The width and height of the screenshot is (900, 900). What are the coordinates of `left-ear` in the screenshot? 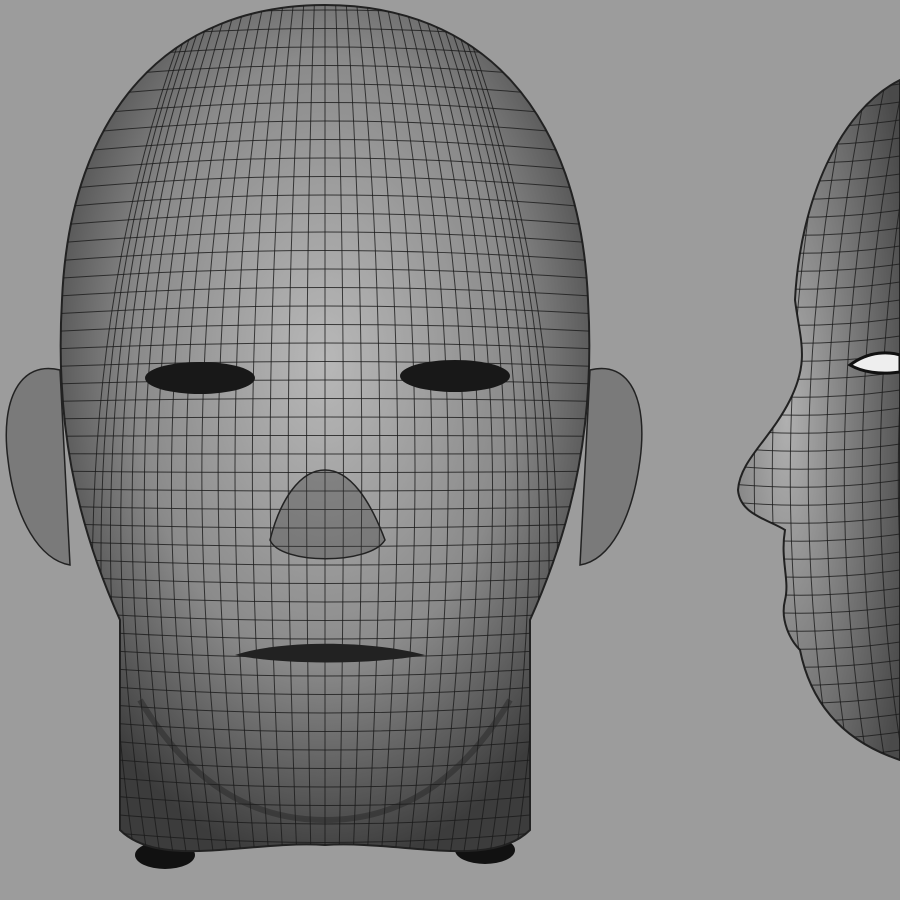 It's located at (38, 466).